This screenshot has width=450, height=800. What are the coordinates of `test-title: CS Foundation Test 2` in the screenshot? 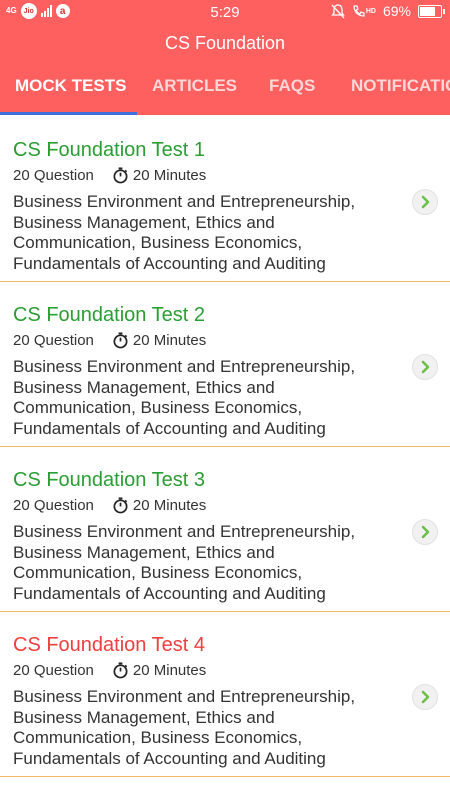 It's located at (109, 315).